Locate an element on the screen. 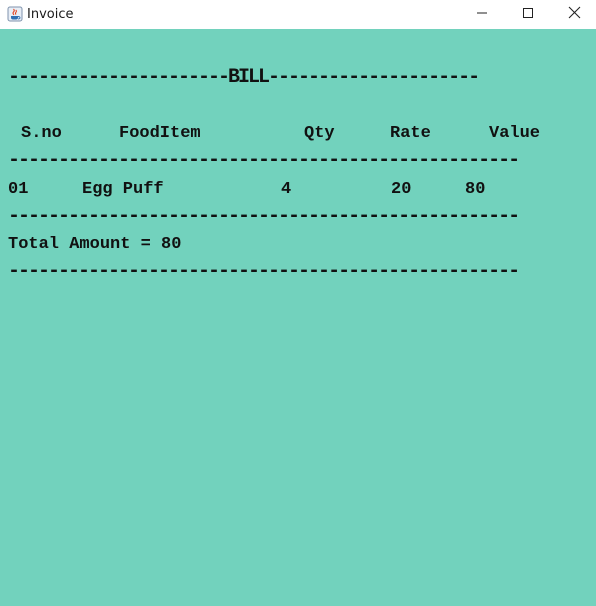  close-icon is located at coordinates (574, 15).